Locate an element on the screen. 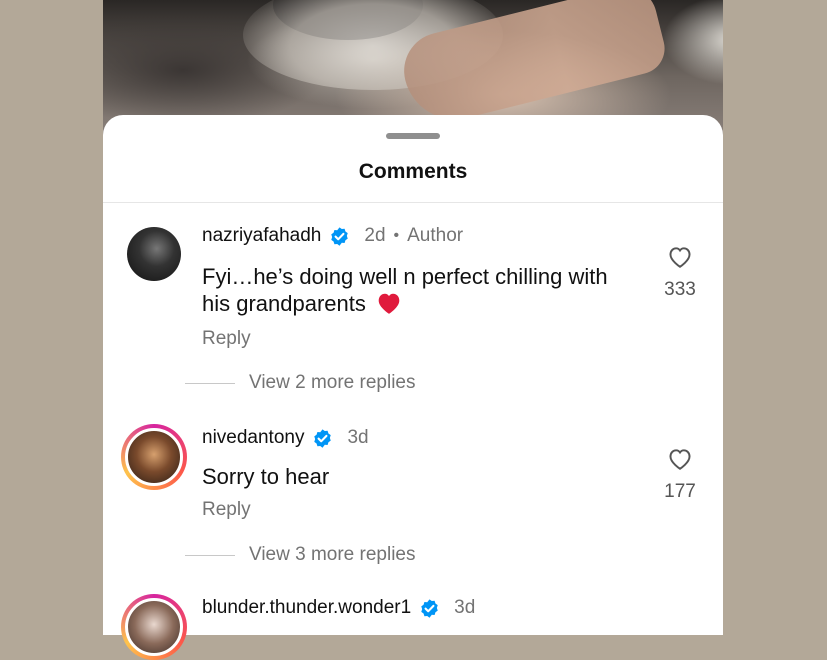 This screenshot has height=660, width=827. comment-meta: nivedantony 3d is located at coordinates (285, 438).